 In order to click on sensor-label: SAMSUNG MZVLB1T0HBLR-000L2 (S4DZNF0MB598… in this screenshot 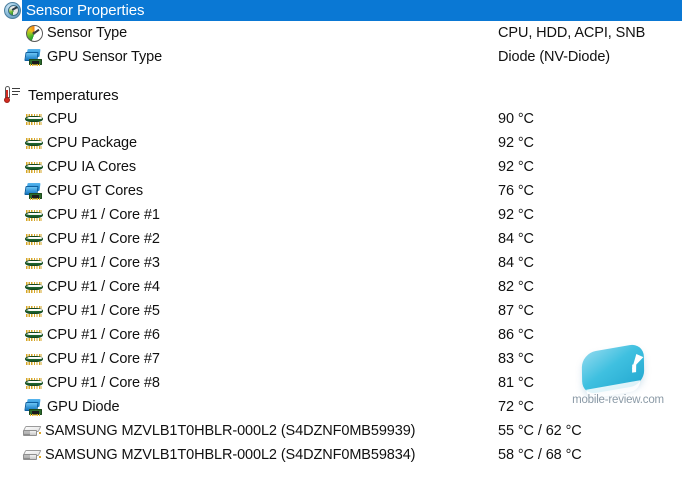, I will do `click(230, 454)`.